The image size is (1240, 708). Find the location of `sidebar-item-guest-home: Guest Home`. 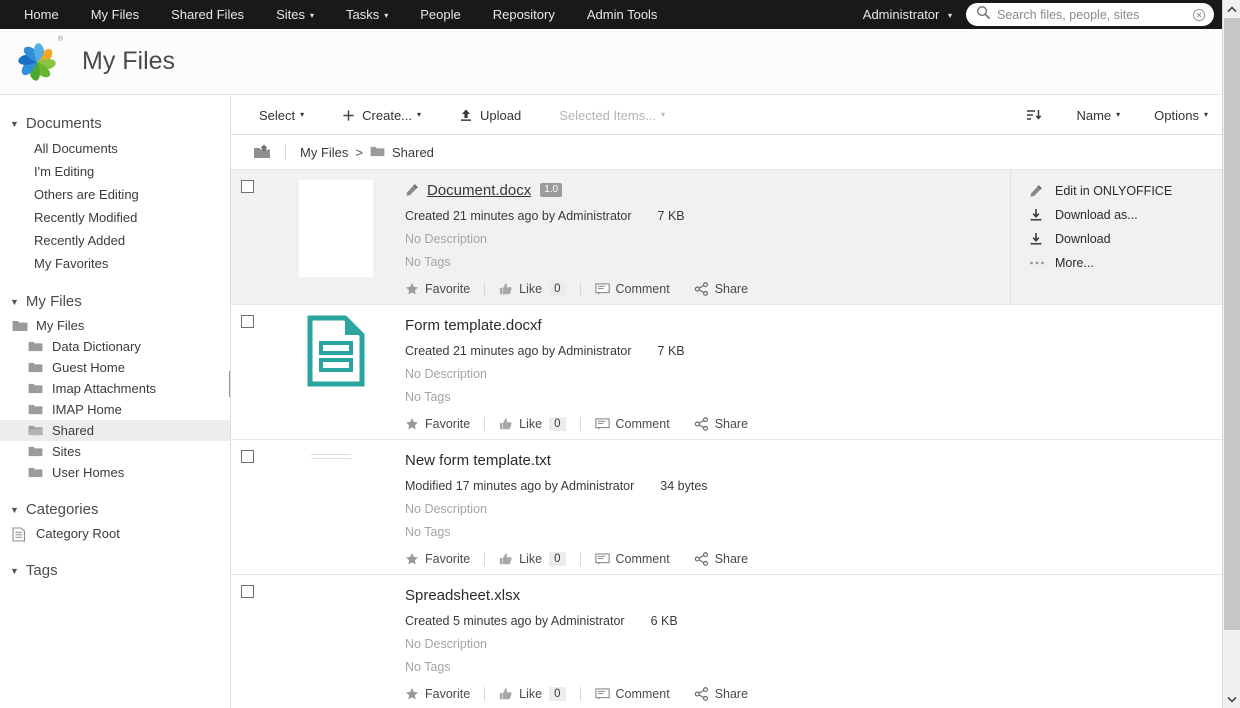

sidebar-item-guest-home: Guest Home is located at coordinates (115, 367).